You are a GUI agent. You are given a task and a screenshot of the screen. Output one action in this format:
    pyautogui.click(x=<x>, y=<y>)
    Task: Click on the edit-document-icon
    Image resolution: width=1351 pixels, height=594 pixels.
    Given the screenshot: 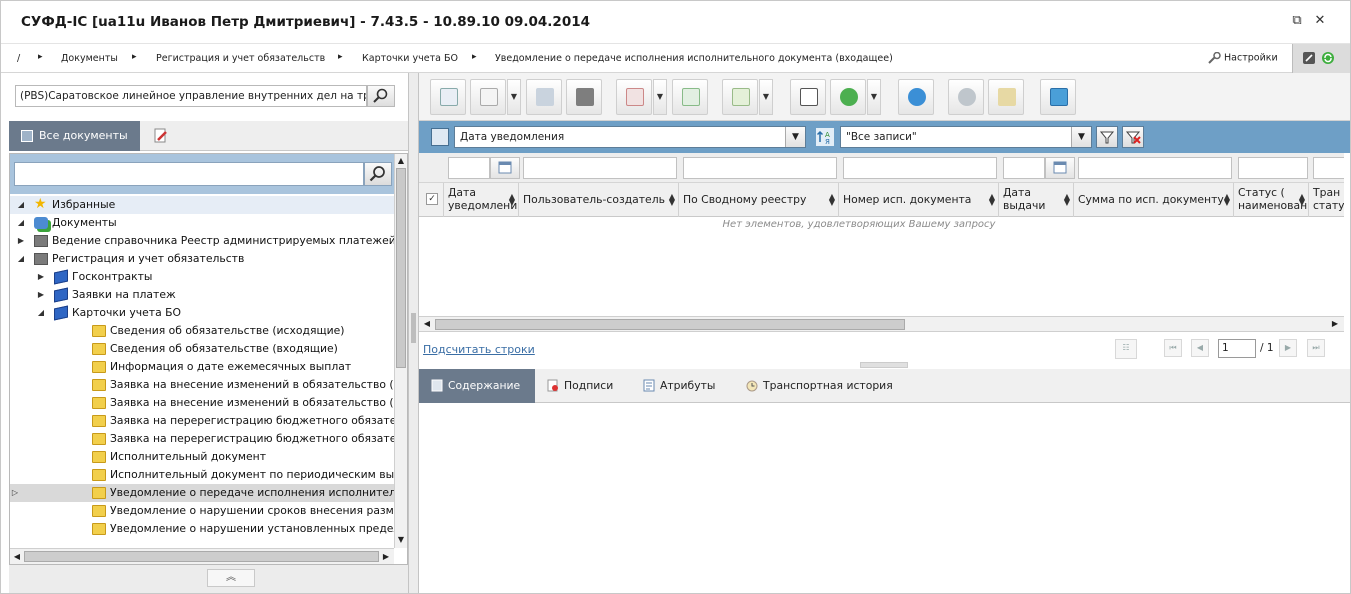 What is the action you would take?
    pyautogui.click(x=161, y=136)
    